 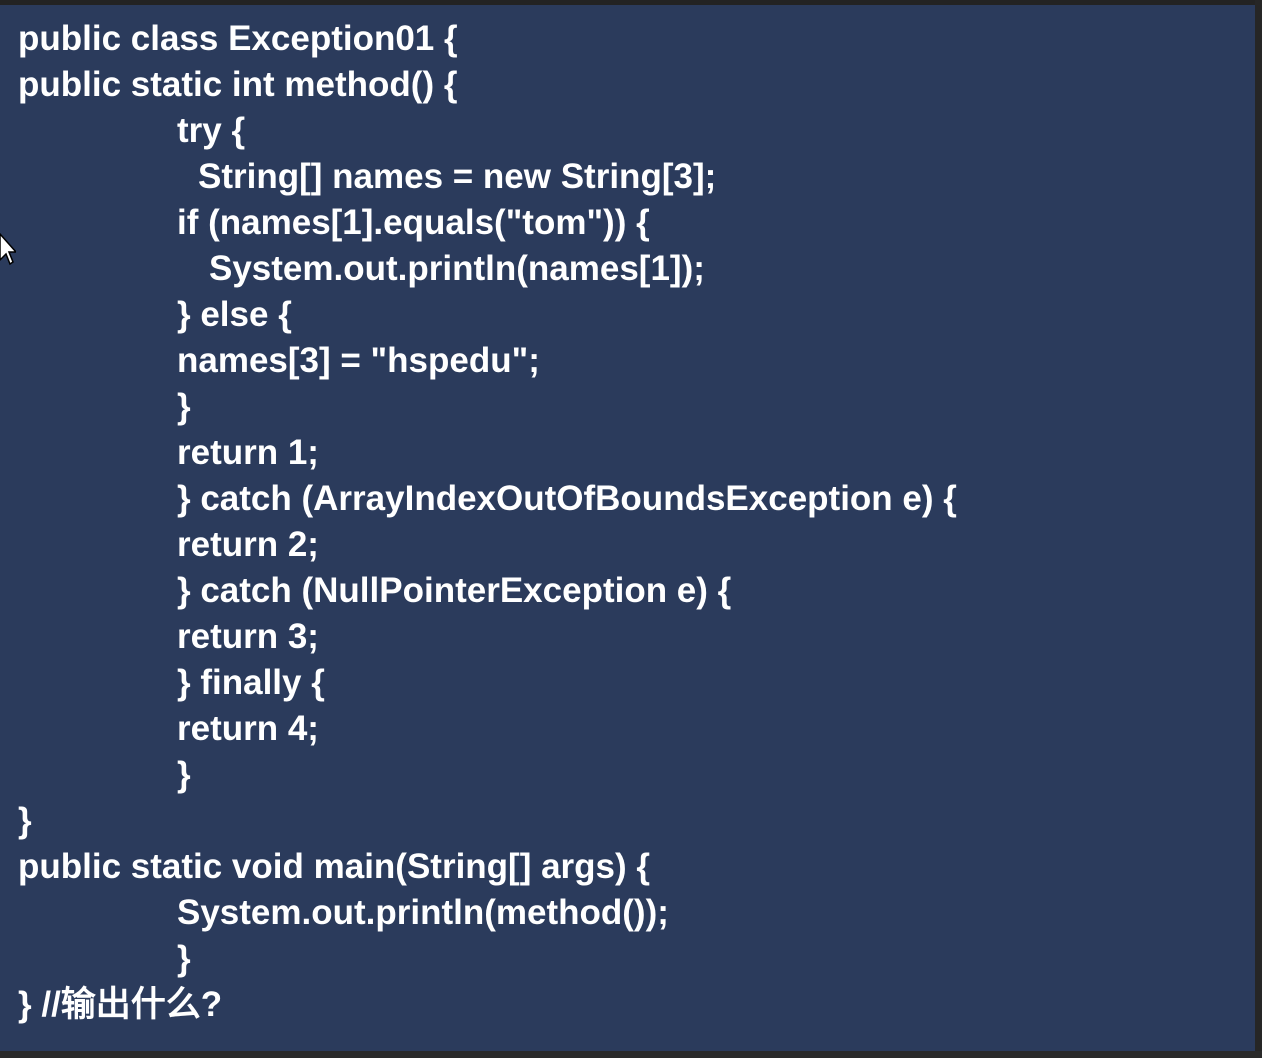 I want to click on code-line-13: } catch (NullPointerException e) {, so click(x=454, y=590).